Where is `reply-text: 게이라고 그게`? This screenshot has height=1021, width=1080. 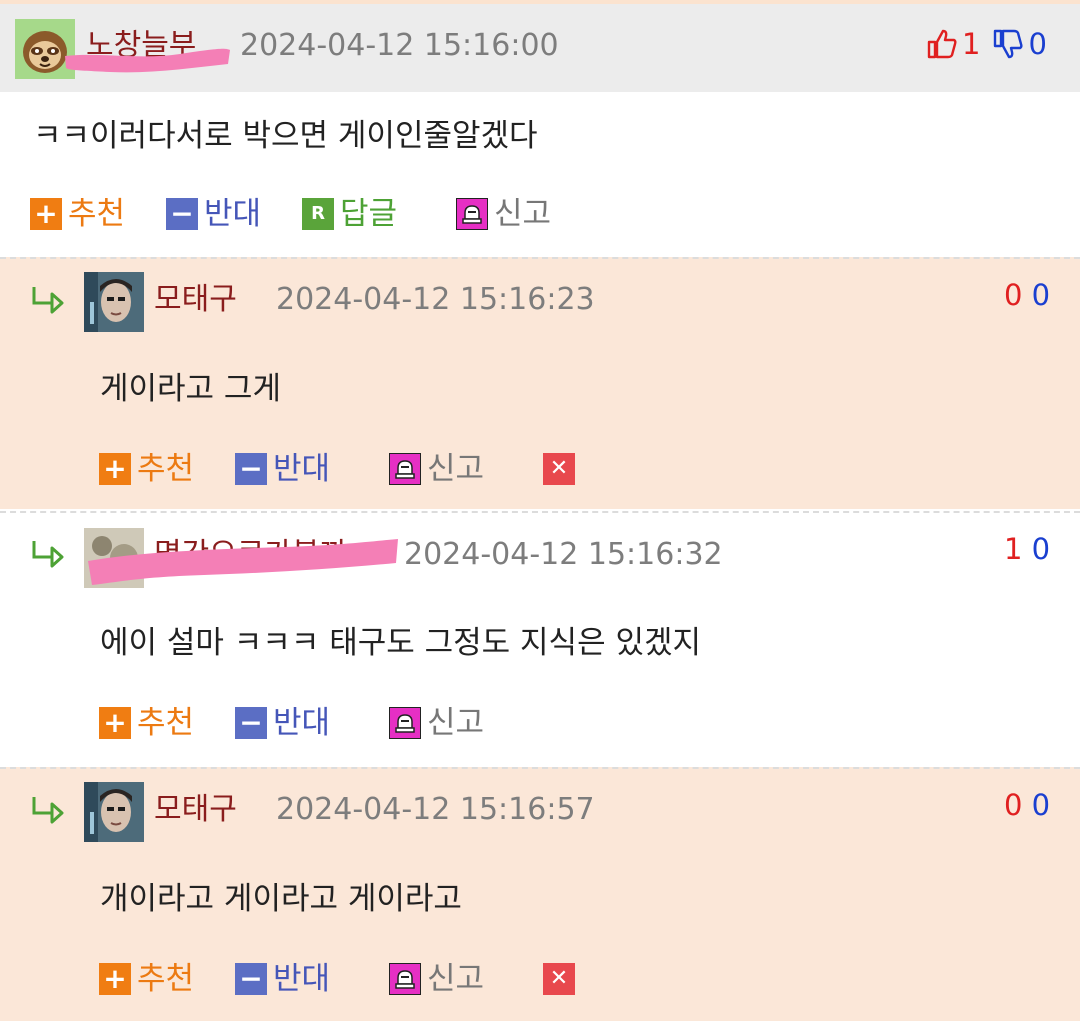 reply-text: 게이라고 그게 is located at coordinates (190, 389).